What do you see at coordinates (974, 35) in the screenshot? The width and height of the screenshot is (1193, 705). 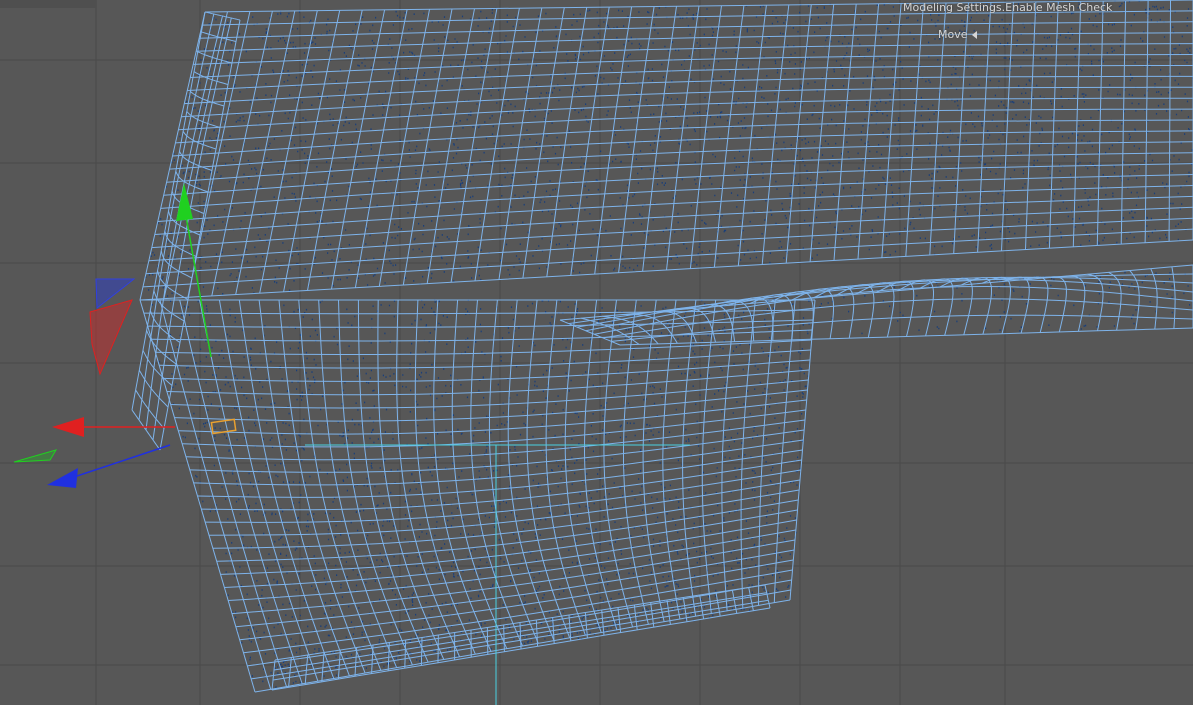 I see `triangle-left-icon` at bounding box center [974, 35].